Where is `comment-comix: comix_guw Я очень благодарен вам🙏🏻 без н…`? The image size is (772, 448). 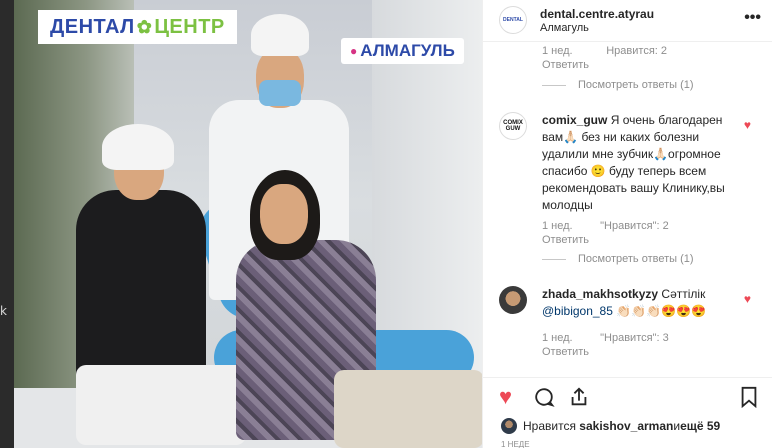 comment-comix: comix_guw Я очень благодарен вам🙏🏻 без н… is located at coordinates (642, 163).